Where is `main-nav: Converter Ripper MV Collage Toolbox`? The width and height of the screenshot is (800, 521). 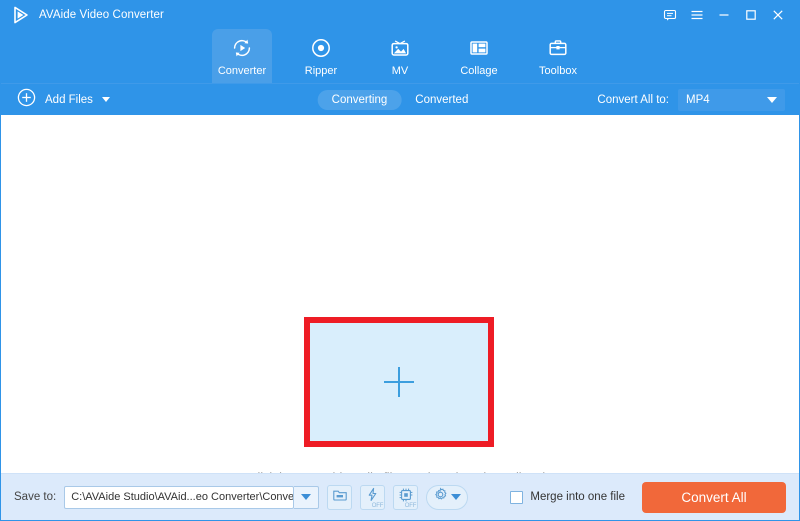 main-nav: Converter Ripper MV Collage Toolbox is located at coordinates (400, 55).